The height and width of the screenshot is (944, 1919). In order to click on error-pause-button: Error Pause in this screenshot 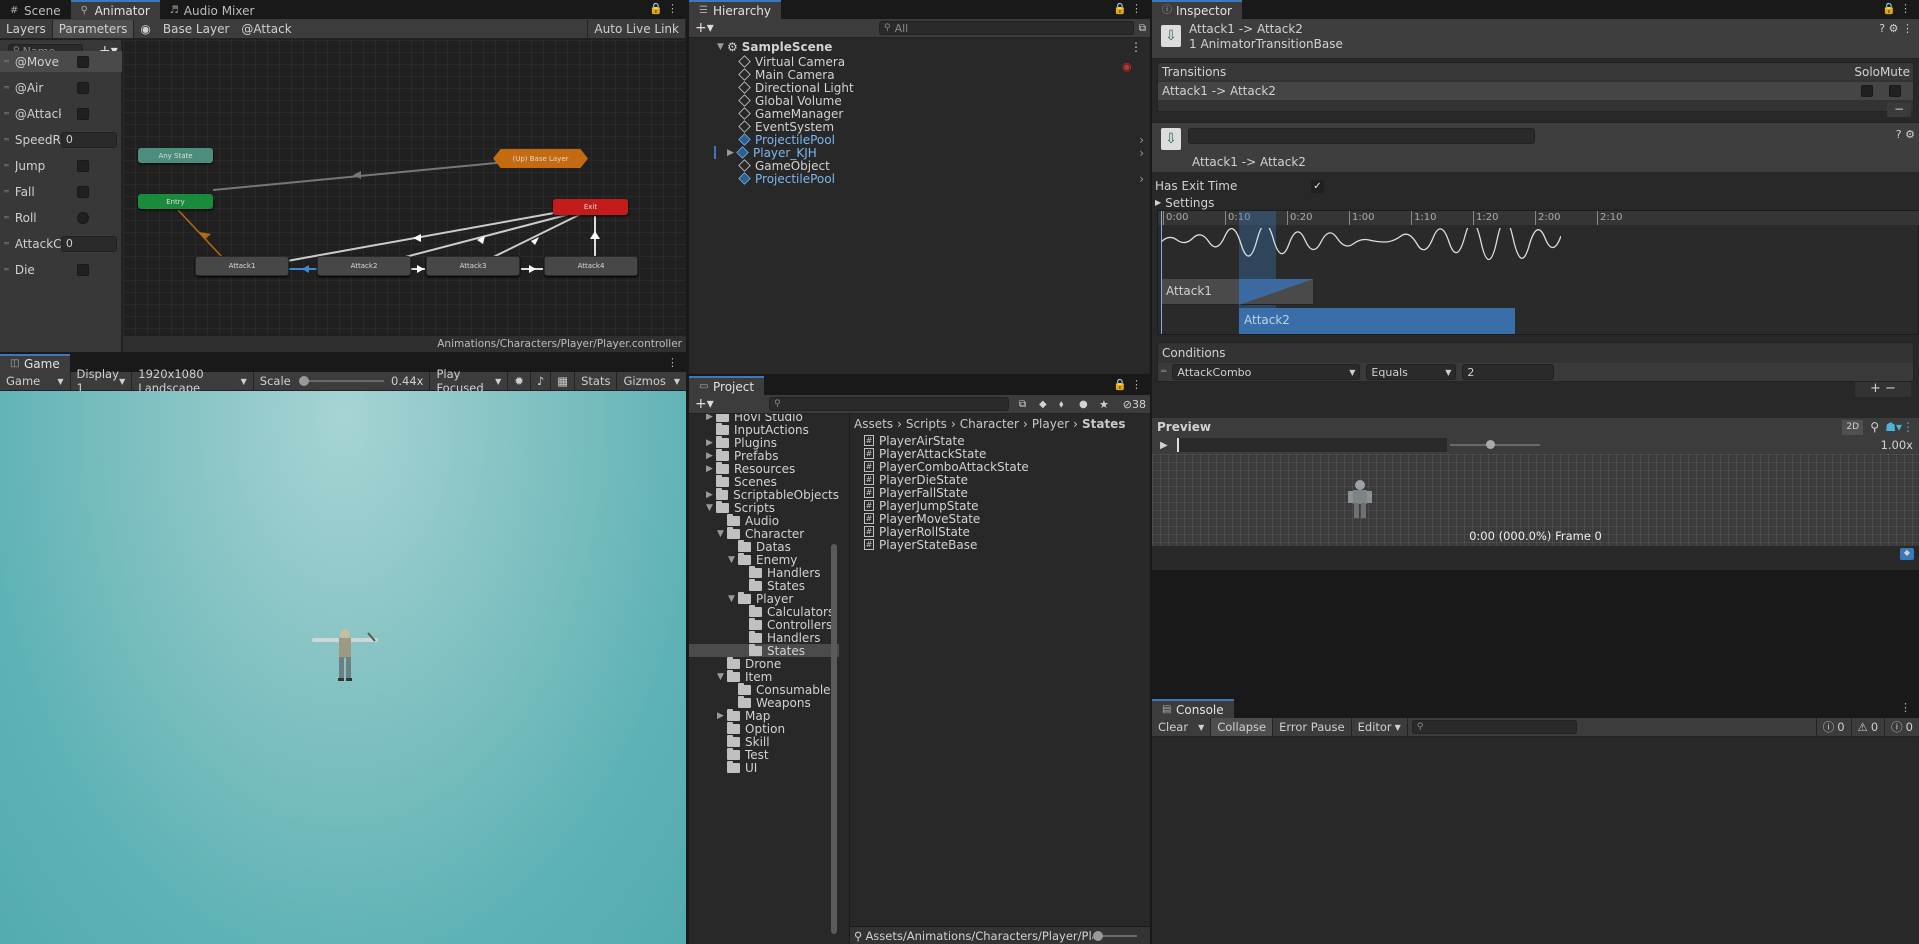, I will do `click(1312, 727)`.